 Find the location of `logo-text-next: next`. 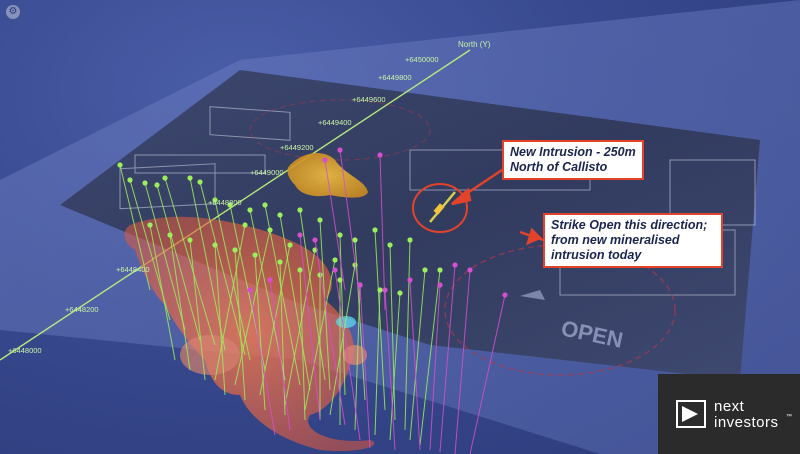

logo-text-next: next is located at coordinates (729, 406).